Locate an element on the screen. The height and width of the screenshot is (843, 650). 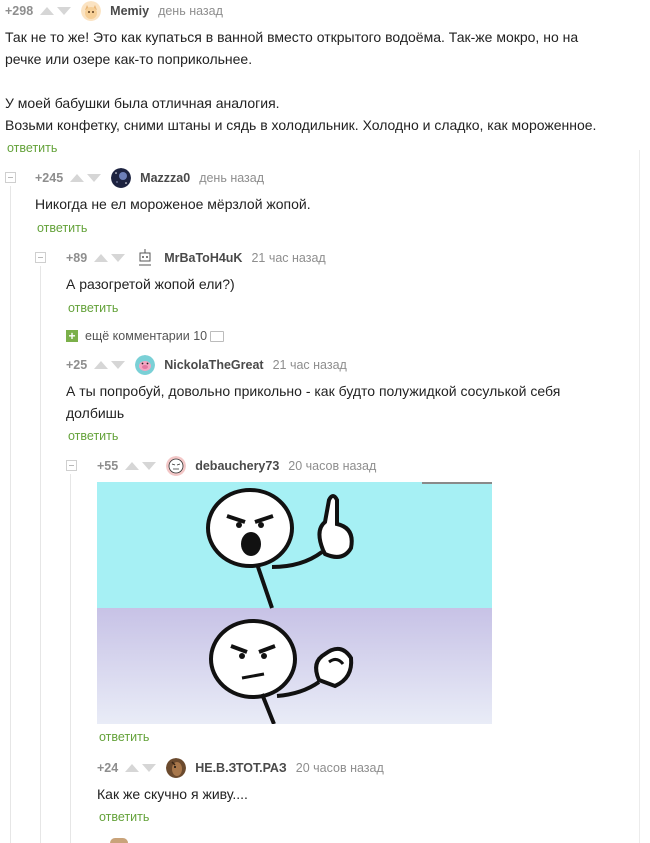
more-comments-label: ещё комментарии 10 is located at coordinates (146, 336).